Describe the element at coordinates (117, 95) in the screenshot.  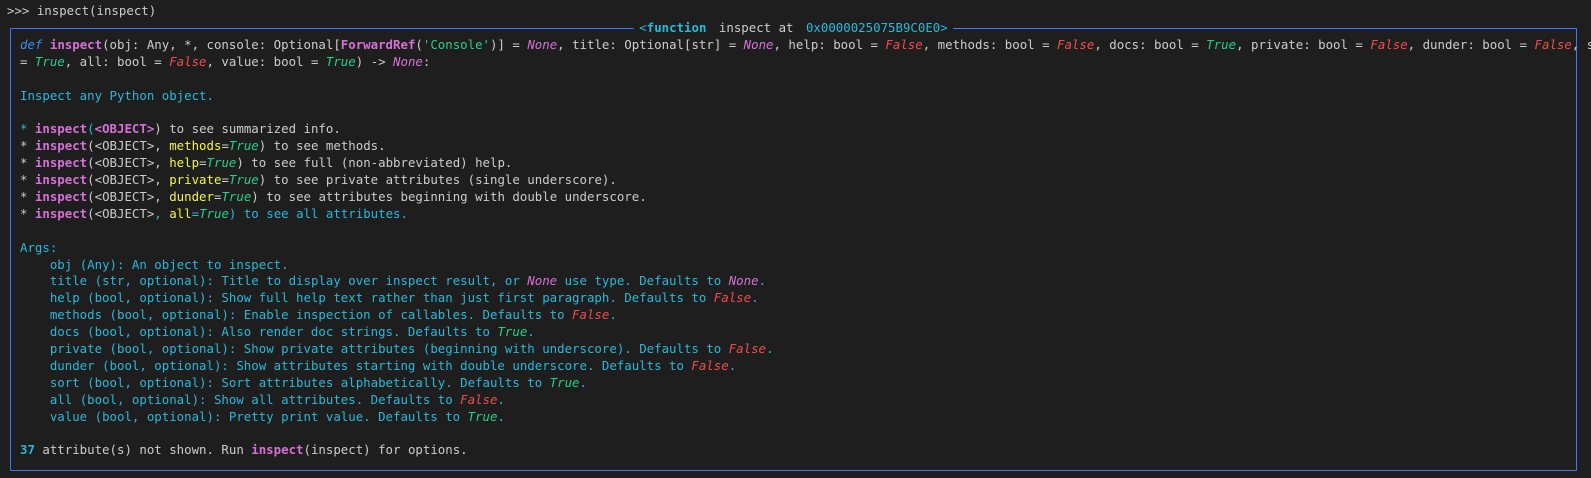
I see `docstring-summary: Inspect any Python object.` at that location.